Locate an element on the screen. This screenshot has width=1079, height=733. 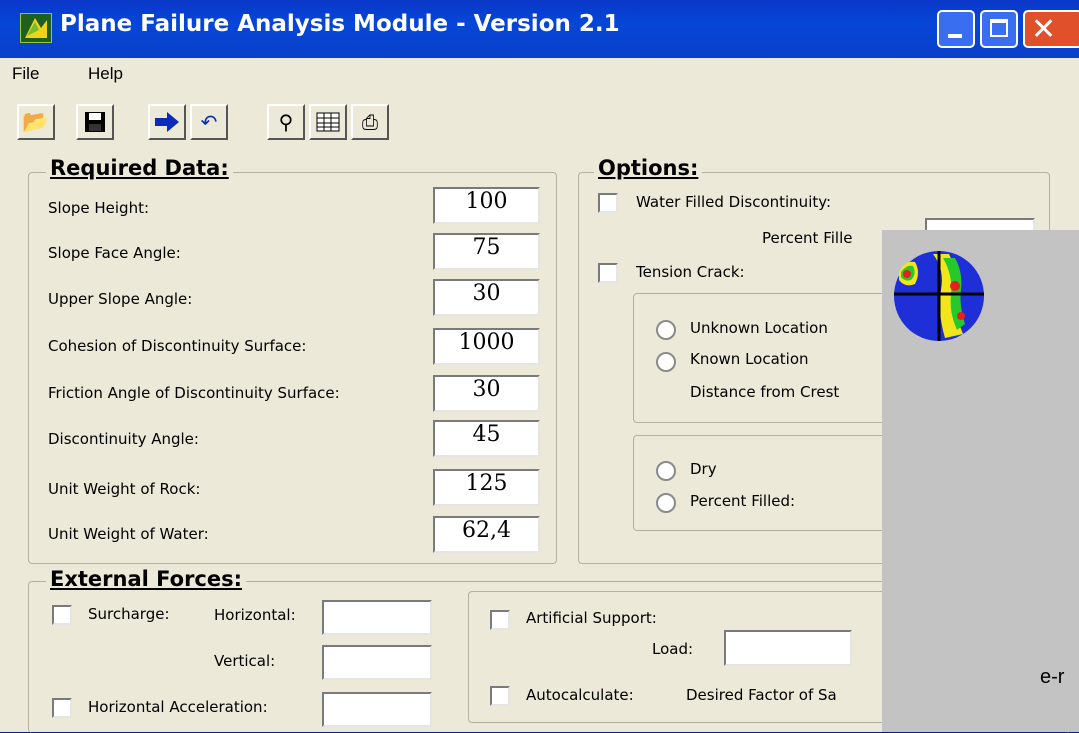
table-grid-icon is located at coordinates (328, 122).